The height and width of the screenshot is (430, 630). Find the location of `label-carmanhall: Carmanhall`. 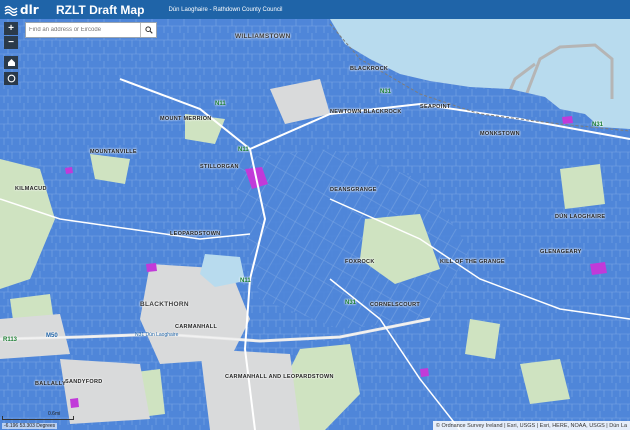

label-carmanhall: Carmanhall is located at coordinates (196, 327).